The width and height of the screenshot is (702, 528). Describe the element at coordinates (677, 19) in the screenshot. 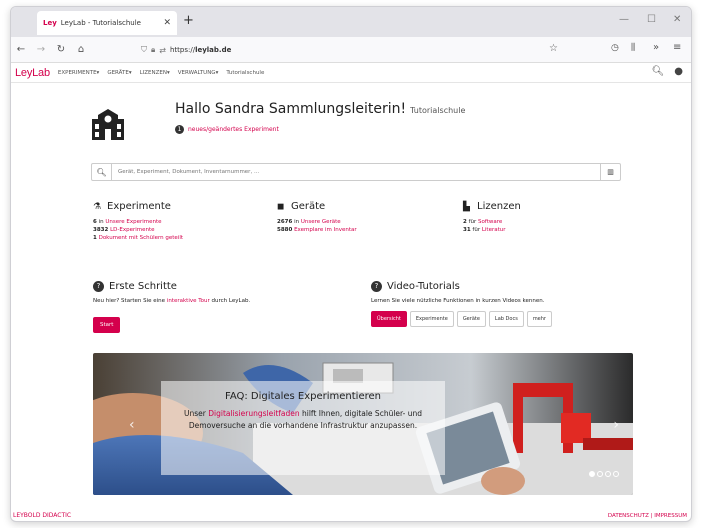

I see `window-close-icon: ✕` at that location.